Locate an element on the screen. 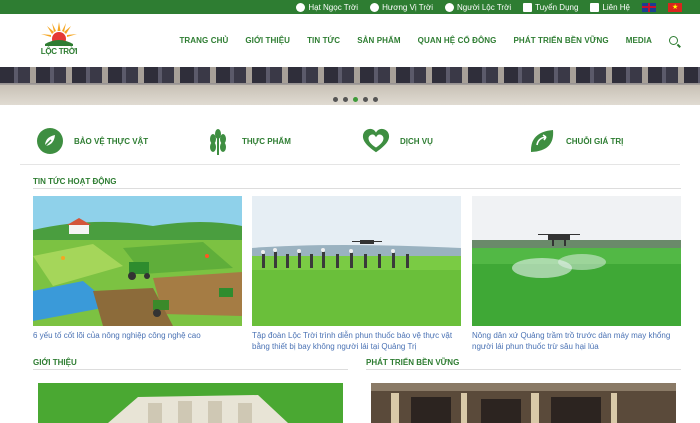 Image resolution: width=700 pixels, height=423 pixels. service-chuoi-gia-tri: CHUỖI GIÁ TRỊ is located at coordinates (575, 141).